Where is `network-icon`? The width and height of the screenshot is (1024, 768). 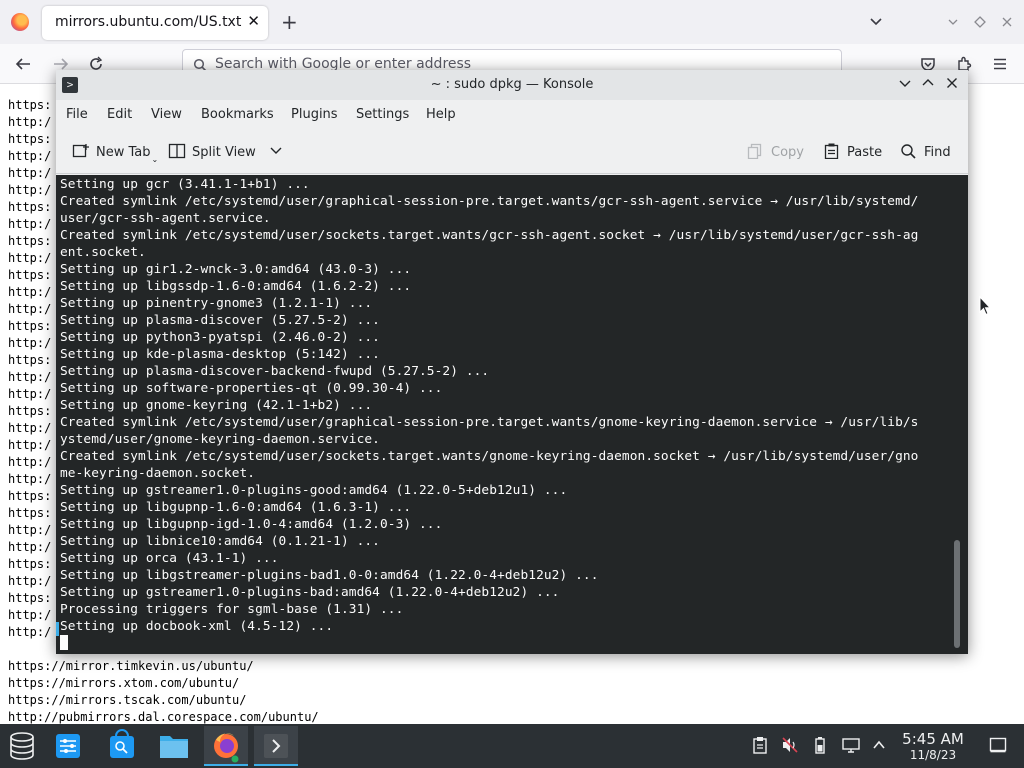 network-icon is located at coordinates (851, 746).